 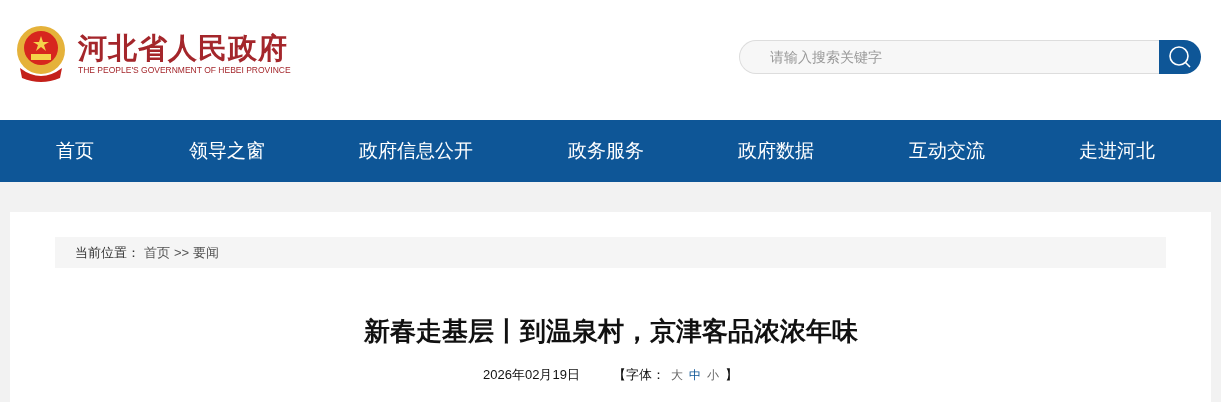 I want to click on font-size-link: 中, so click(x=694, y=375).